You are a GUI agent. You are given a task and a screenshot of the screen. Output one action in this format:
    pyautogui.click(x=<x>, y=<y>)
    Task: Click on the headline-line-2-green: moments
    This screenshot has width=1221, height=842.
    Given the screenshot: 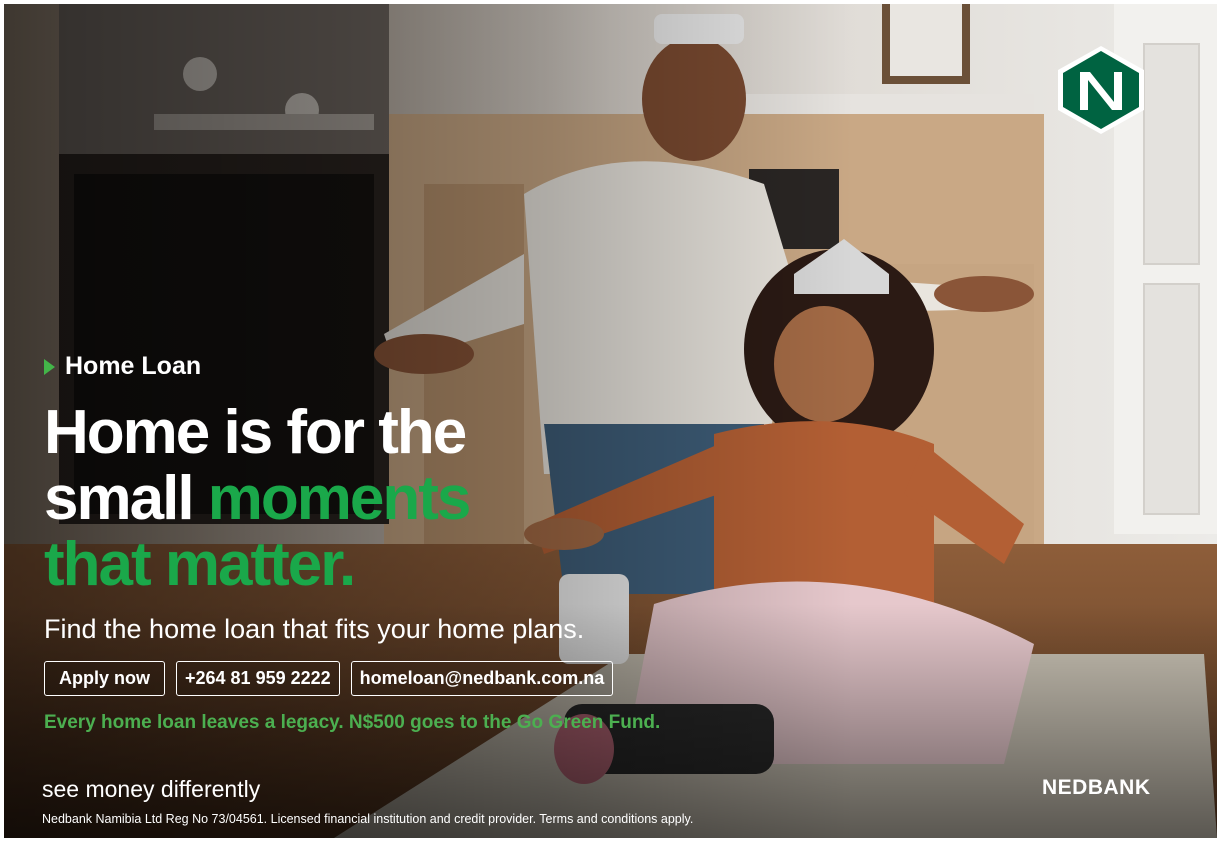 What is the action you would take?
    pyautogui.click(x=339, y=498)
    